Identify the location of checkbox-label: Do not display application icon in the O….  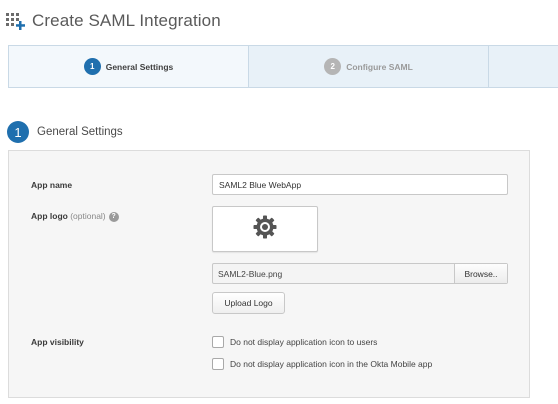
(331, 364).